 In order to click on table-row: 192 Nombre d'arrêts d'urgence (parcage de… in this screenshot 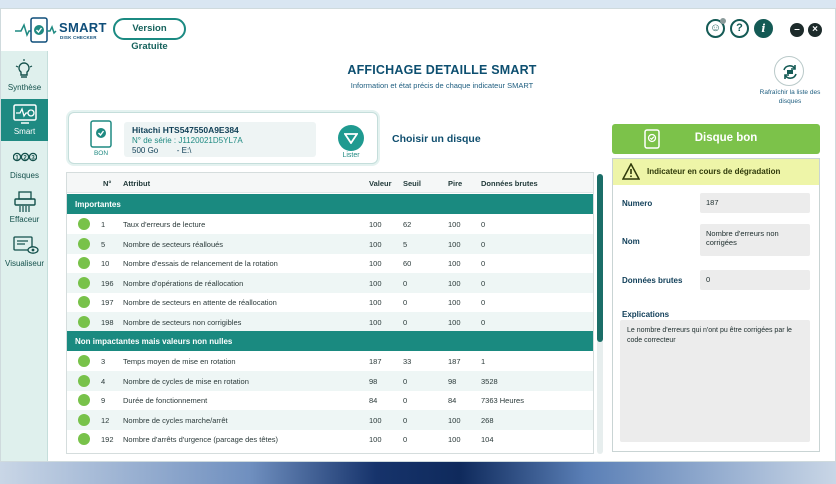, I will do `click(330, 439)`.